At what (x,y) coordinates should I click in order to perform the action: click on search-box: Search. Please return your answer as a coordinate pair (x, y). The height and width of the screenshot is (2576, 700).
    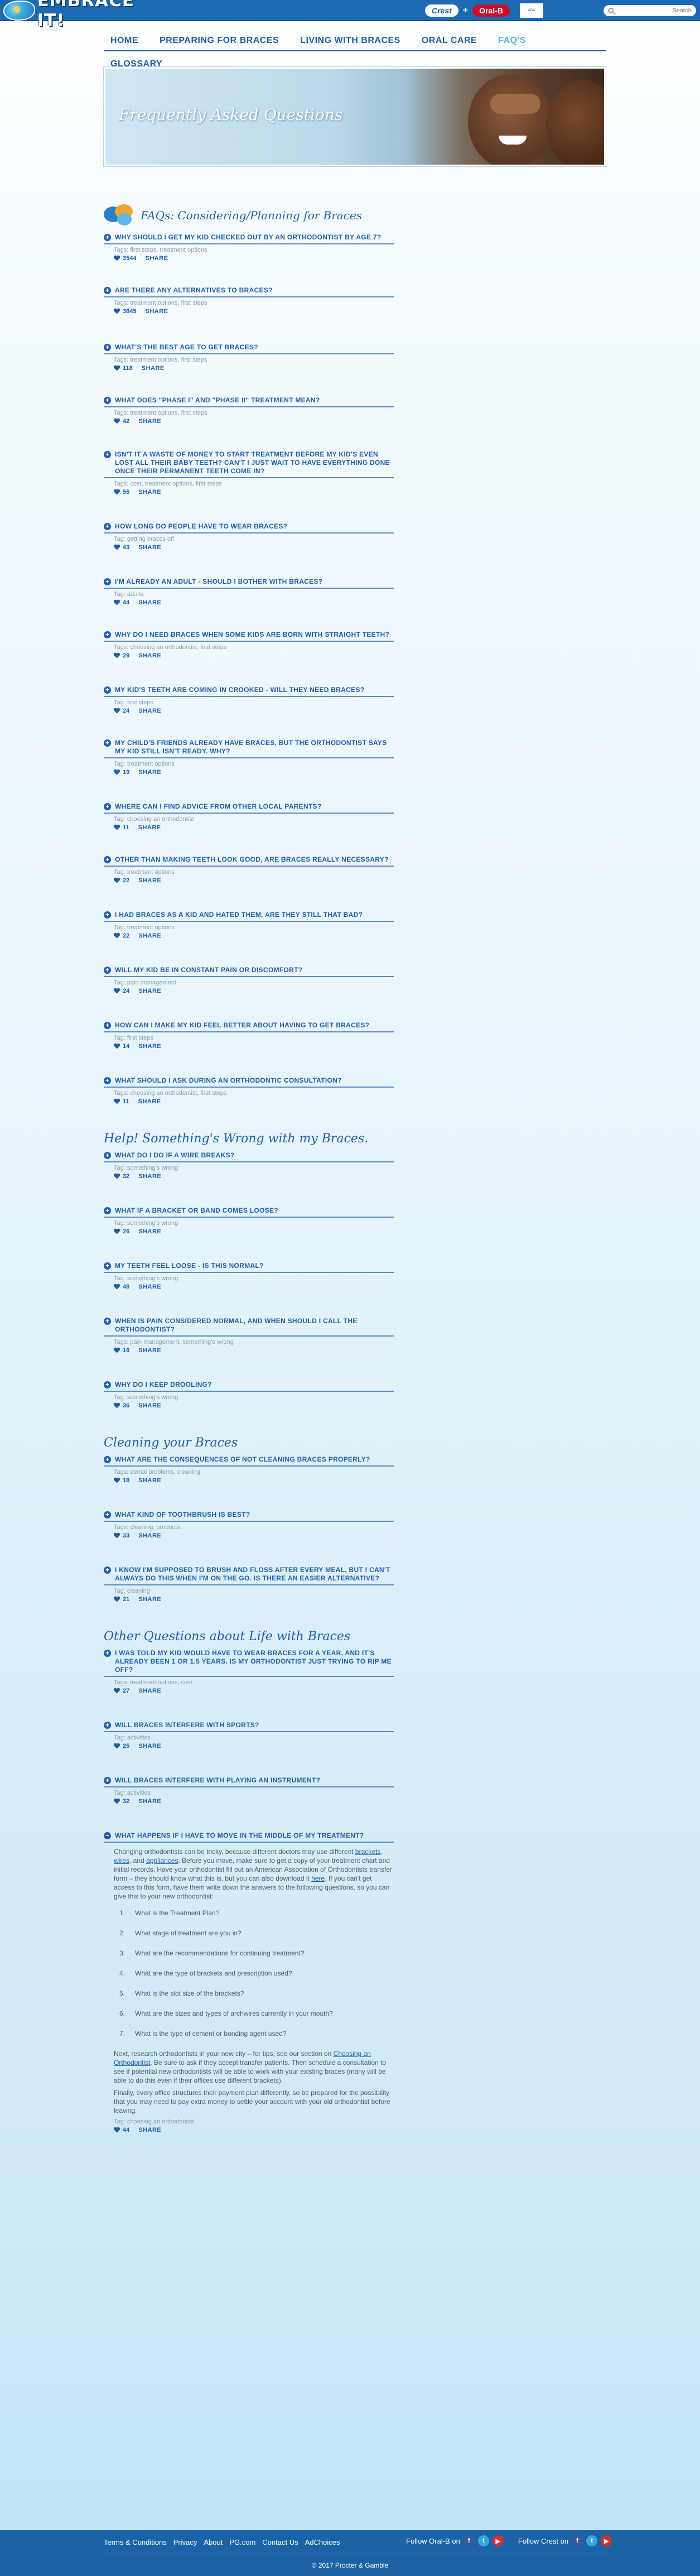
    Looking at the image, I should click on (650, 10).